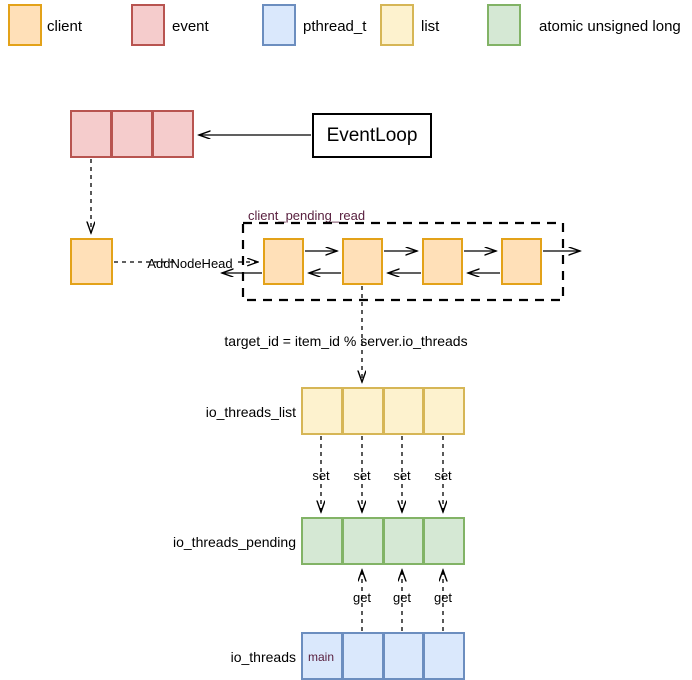  Describe the element at coordinates (403, 261) in the screenshot. I see `client-pending-read-group` at that location.